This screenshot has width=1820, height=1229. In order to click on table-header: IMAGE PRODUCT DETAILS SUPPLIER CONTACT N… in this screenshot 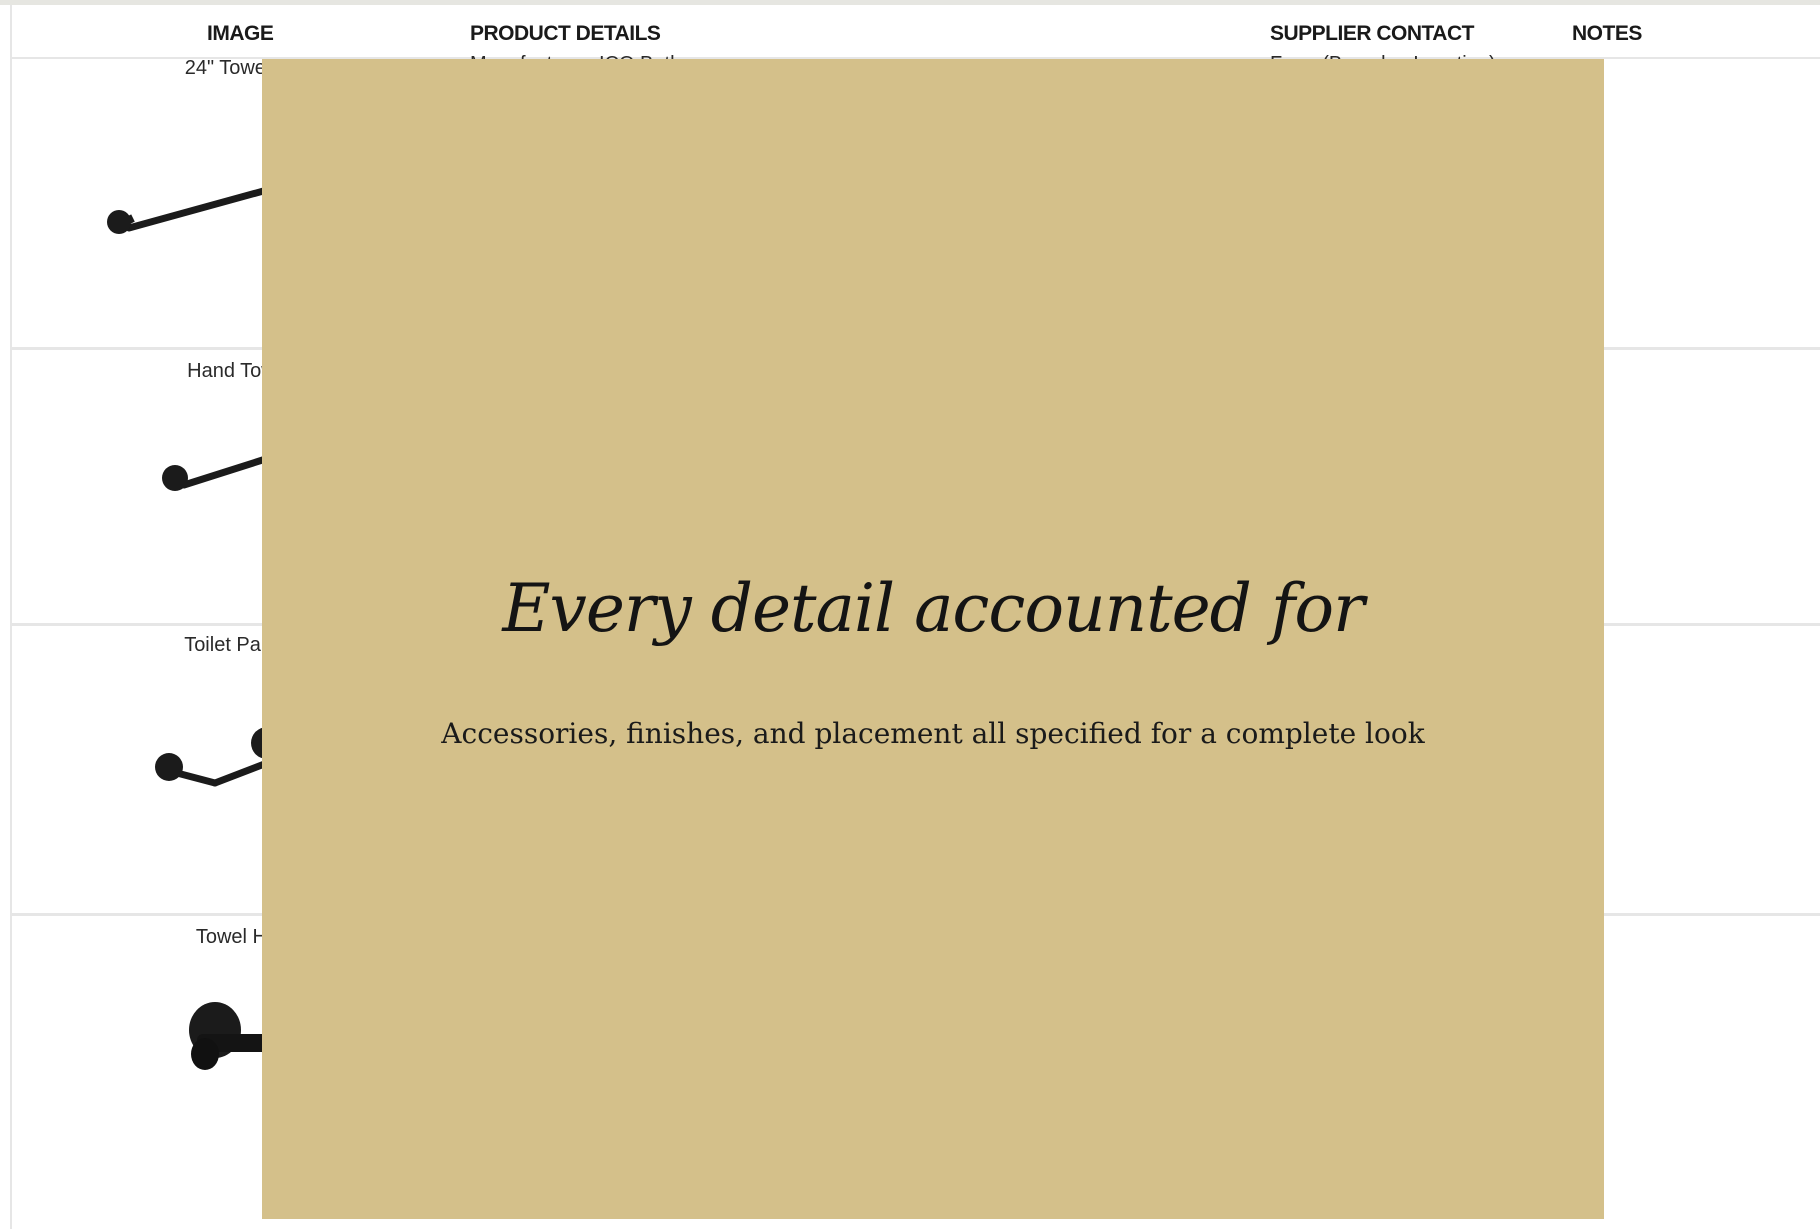, I will do `click(916, 32)`.